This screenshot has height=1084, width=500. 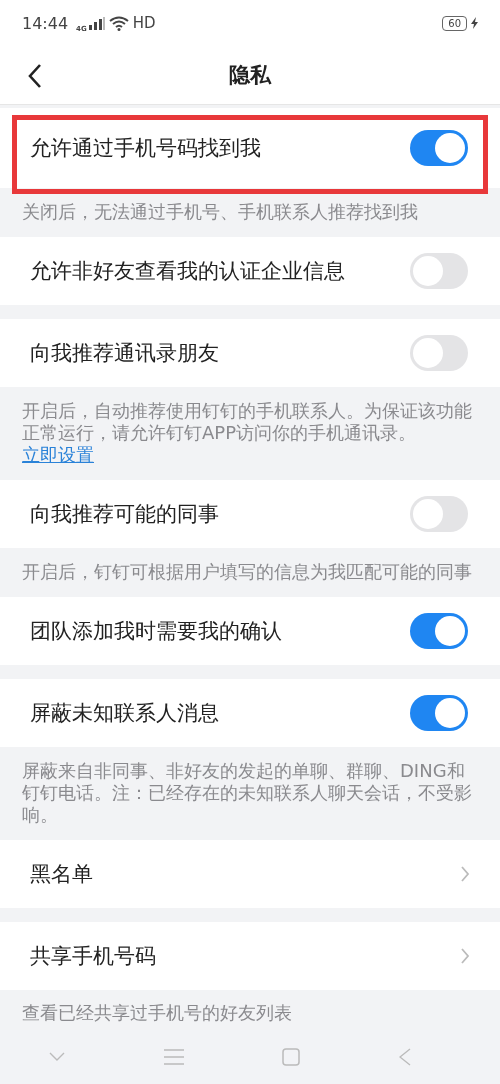 What do you see at coordinates (250, 956) in the screenshot?
I see `settings-row: 共享手机号码` at bounding box center [250, 956].